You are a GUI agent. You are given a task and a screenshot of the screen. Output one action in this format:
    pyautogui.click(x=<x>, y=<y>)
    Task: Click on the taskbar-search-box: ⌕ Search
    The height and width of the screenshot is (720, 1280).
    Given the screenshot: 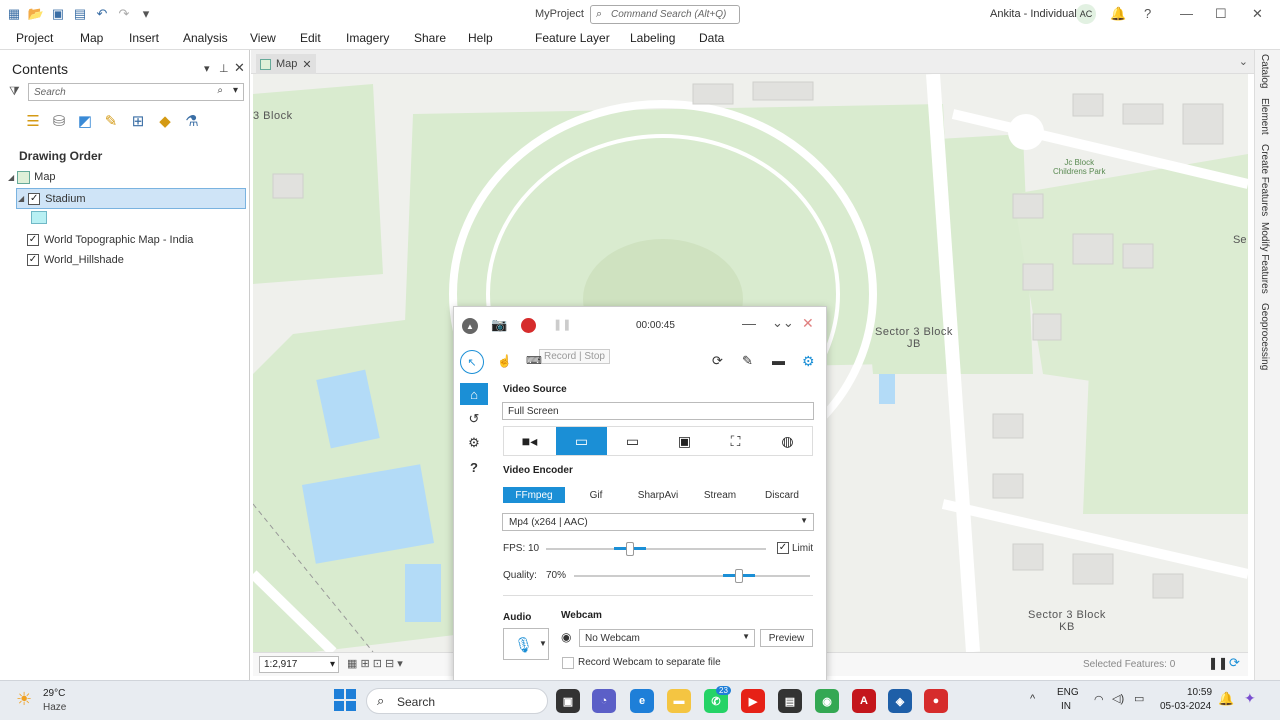 What is the action you would take?
    pyautogui.click(x=457, y=701)
    